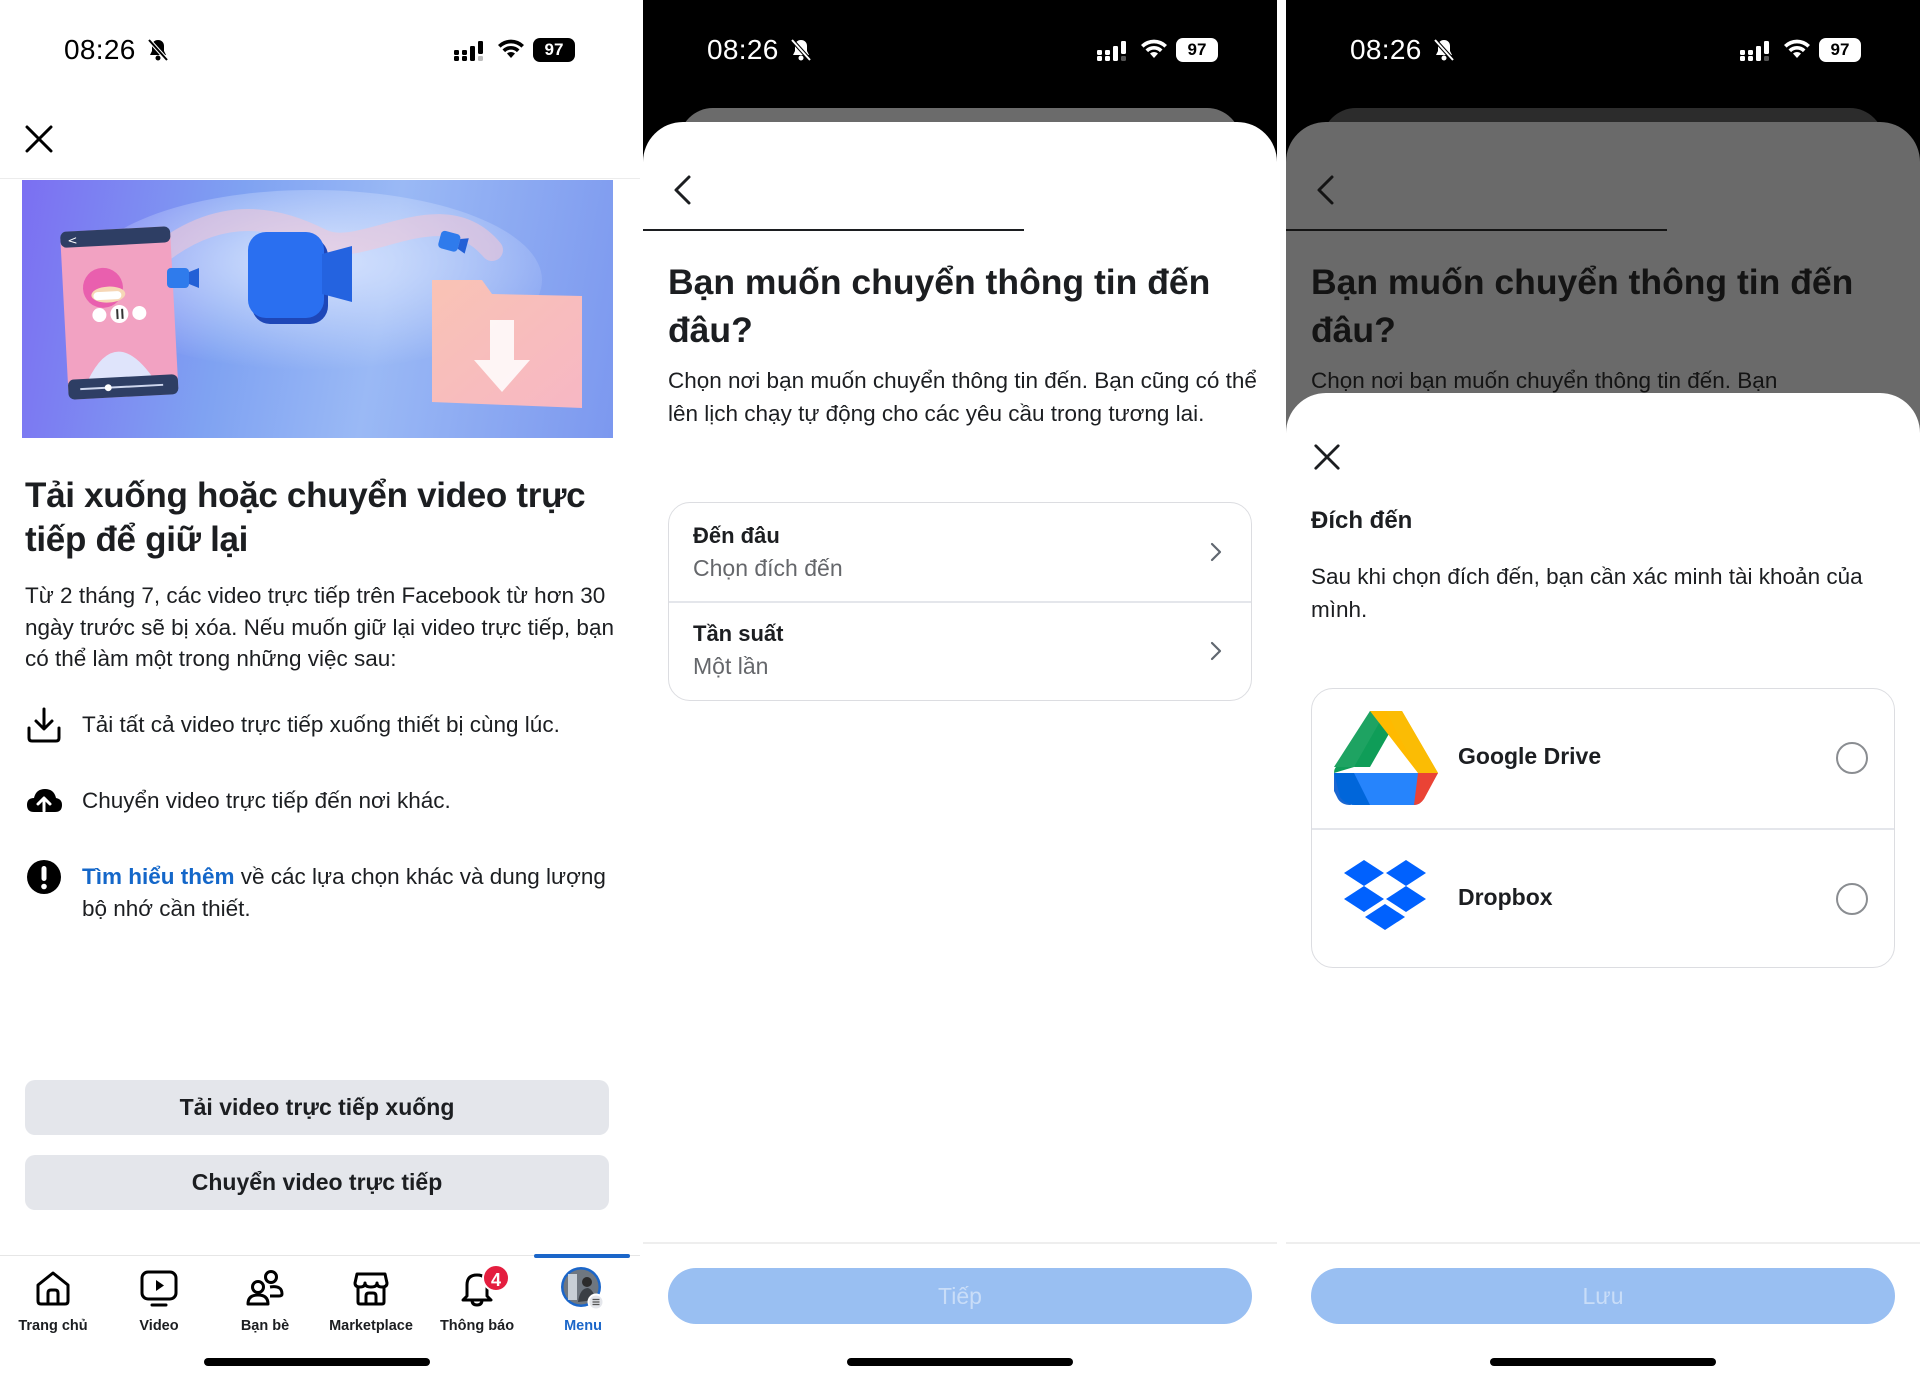 This screenshot has height=1379, width=1920. What do you see at coordinates (159, 1288) in the screenshot?
I see `video-icon` at bounding box center [159, 1288].